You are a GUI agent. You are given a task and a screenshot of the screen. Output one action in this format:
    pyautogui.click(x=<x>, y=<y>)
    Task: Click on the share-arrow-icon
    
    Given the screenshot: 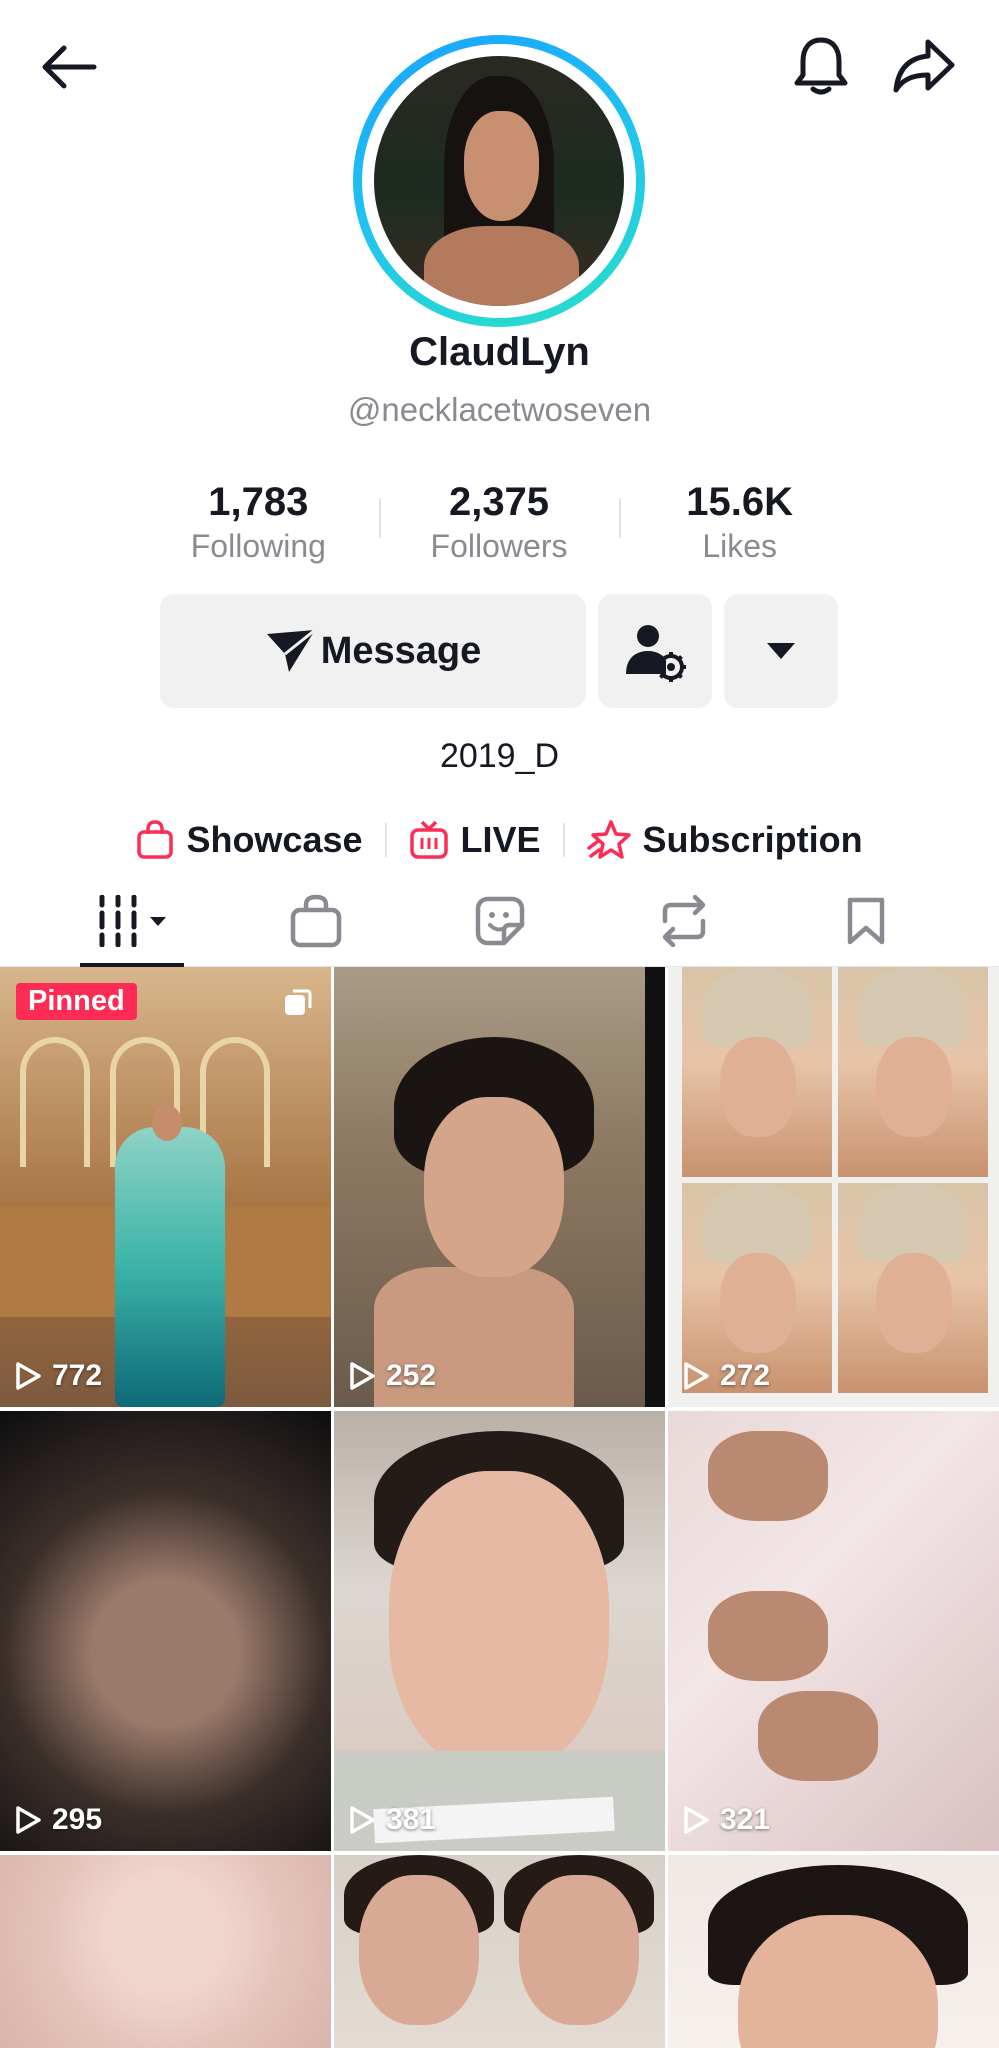 What is the action you would take?
    pyautogui.click(x=924, y=66)
    